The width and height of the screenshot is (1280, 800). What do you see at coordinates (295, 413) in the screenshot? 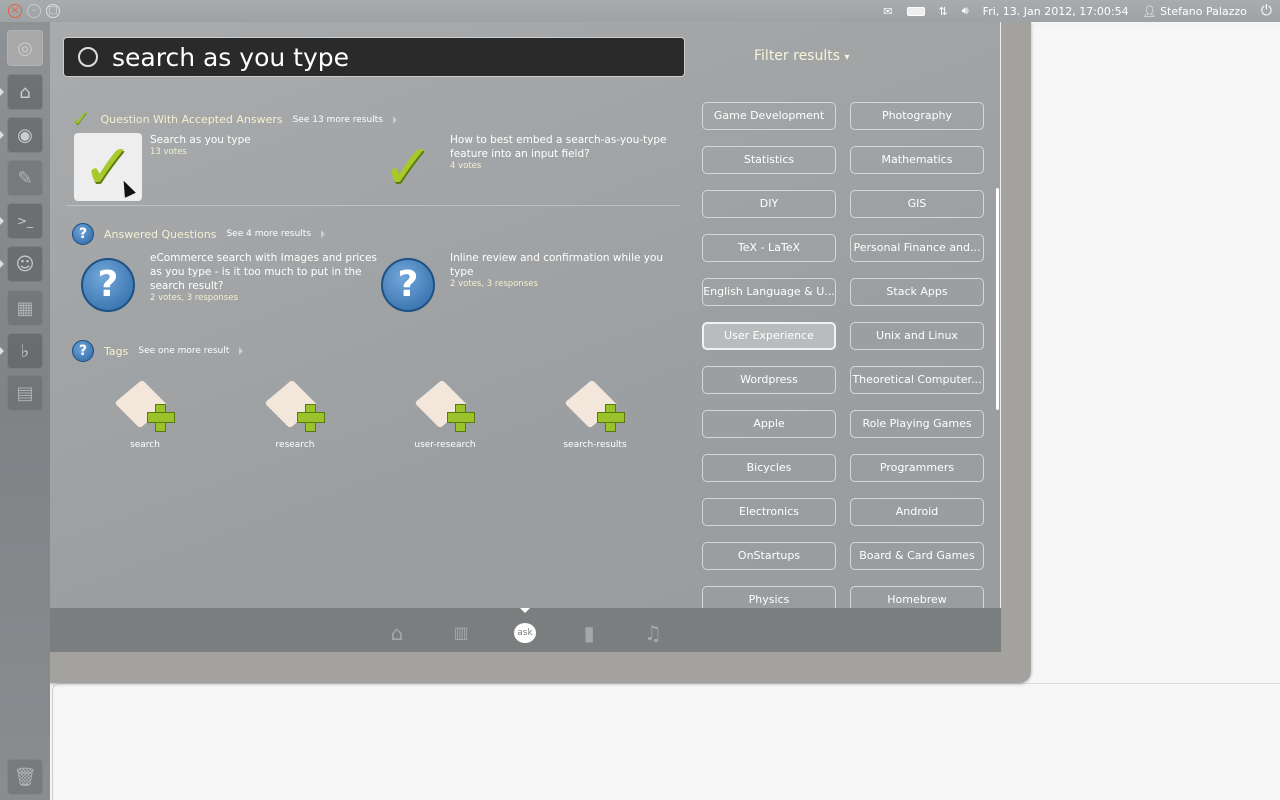
I see `tag-result: research` at bounding box center [295, 413].